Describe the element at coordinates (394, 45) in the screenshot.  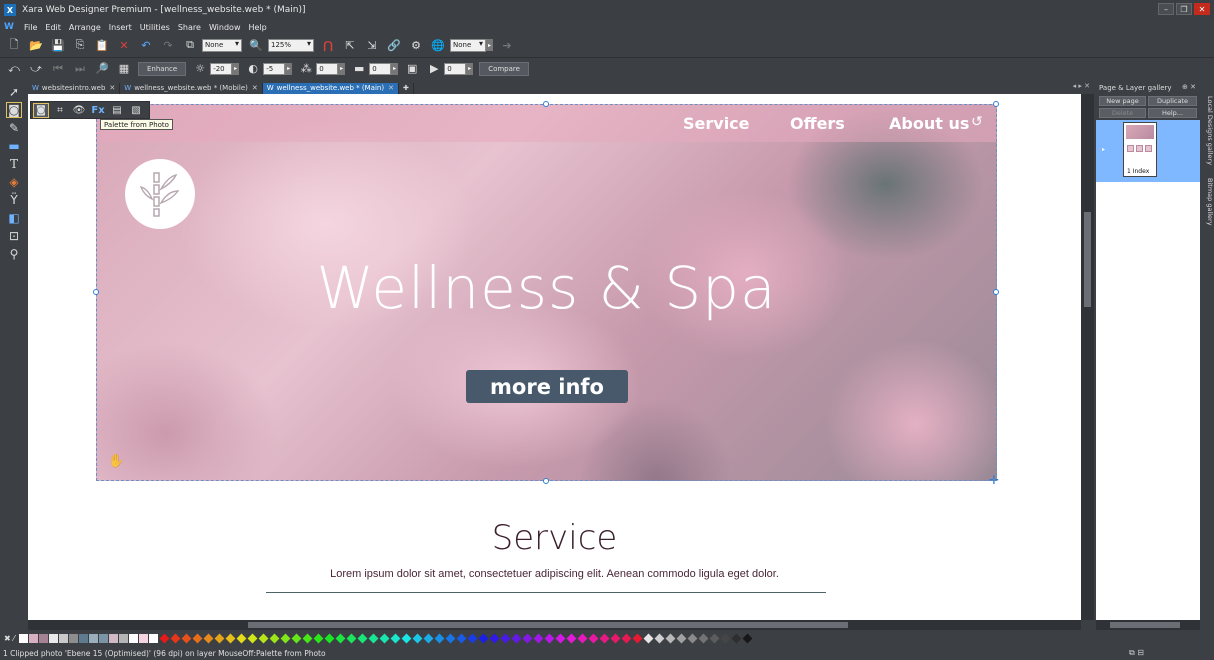
I see `link-icon: 🔗` at that location.